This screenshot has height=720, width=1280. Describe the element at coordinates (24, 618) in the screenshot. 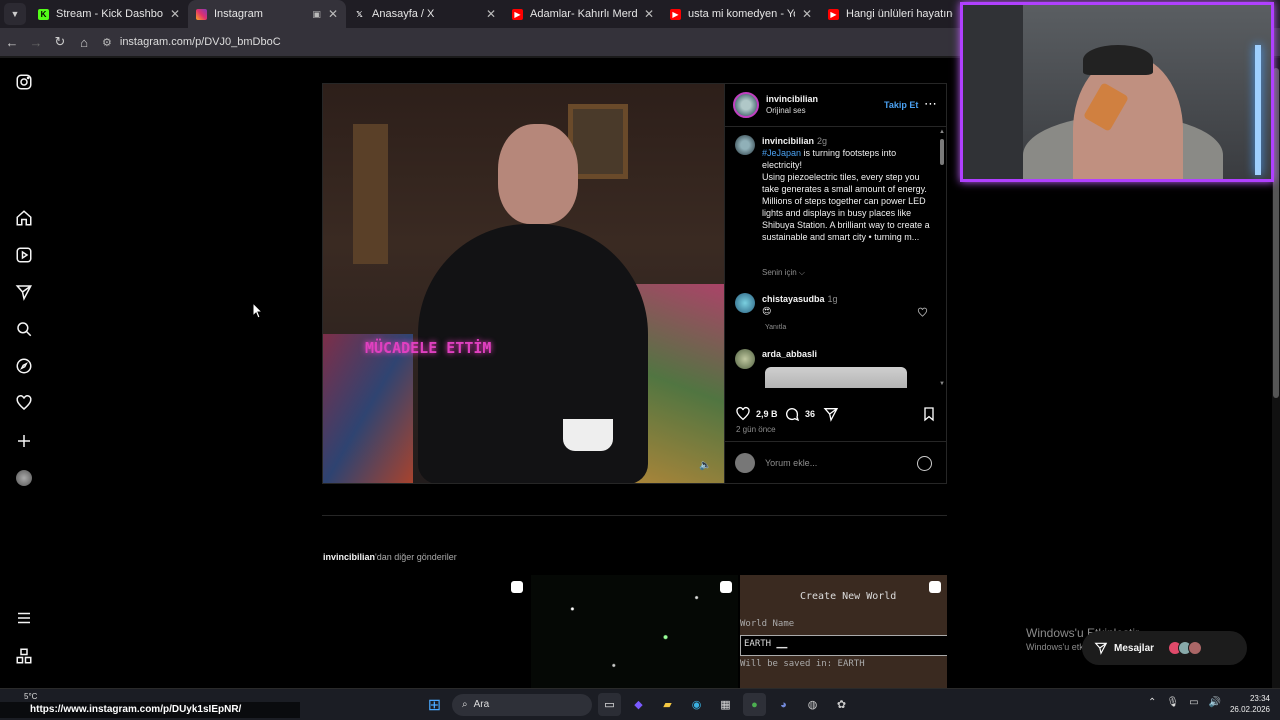

I see `more-menu-icon` at that location.